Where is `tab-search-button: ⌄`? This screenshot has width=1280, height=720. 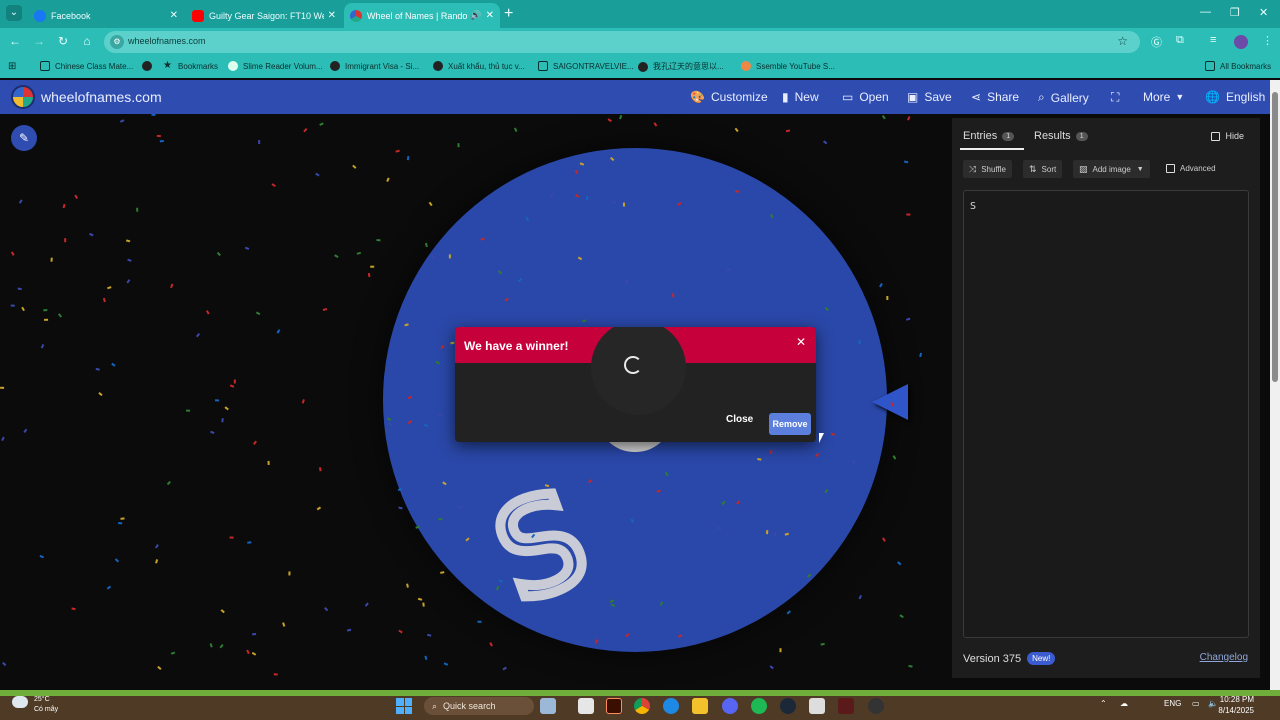
tab-search-button: ⌄ is located at coordinates (14, 13).